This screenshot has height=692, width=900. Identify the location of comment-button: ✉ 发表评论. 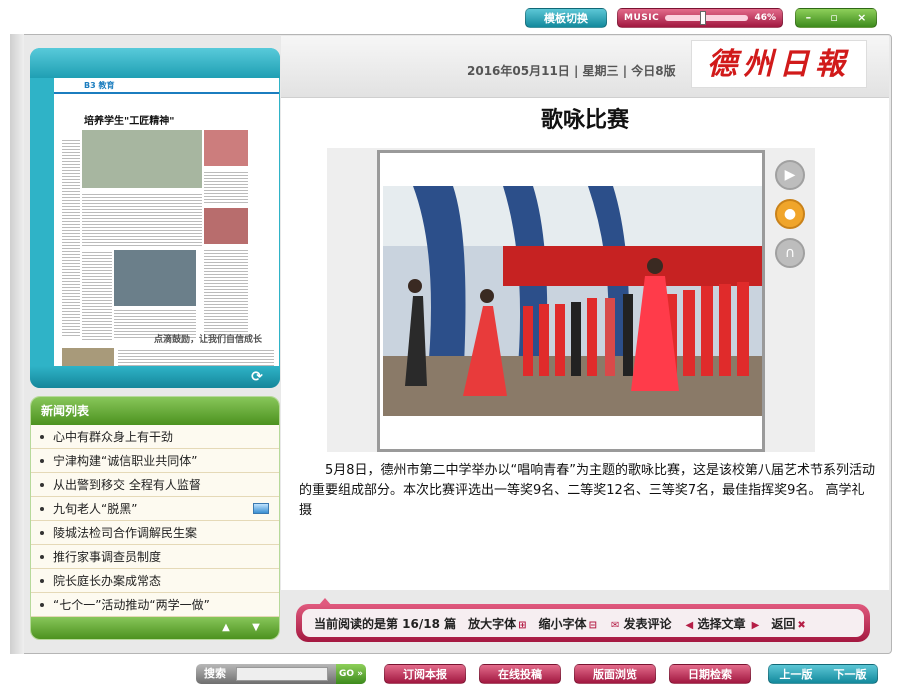
(640, 623).